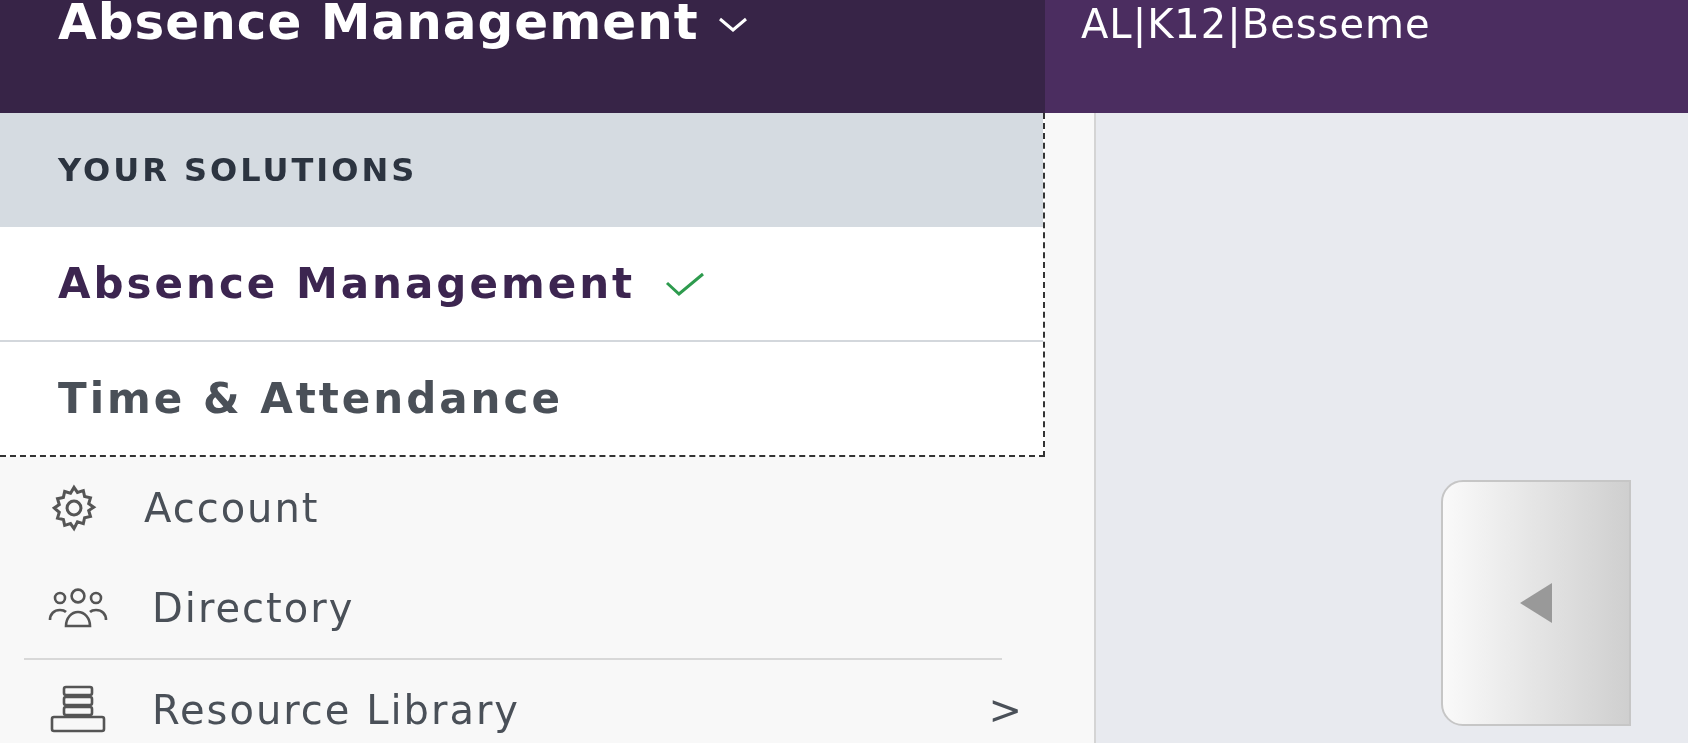  Describe the element at coordinates (1256, 24) in the screenshot. I see `district-name: AL|K12|Besseme` at that location.